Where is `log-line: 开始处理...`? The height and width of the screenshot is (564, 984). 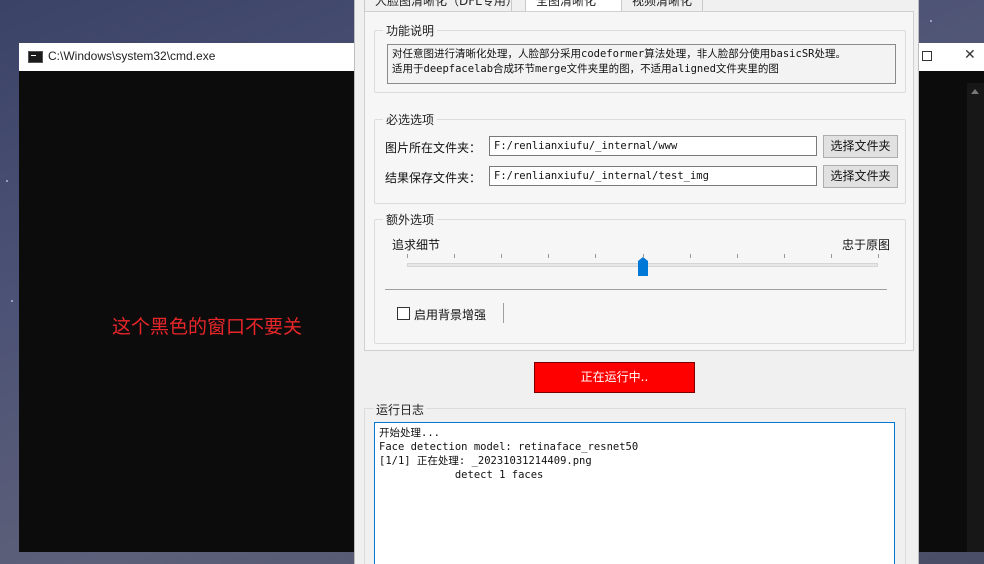 log-line: 开始处理... is located at coordinates (409, 433).